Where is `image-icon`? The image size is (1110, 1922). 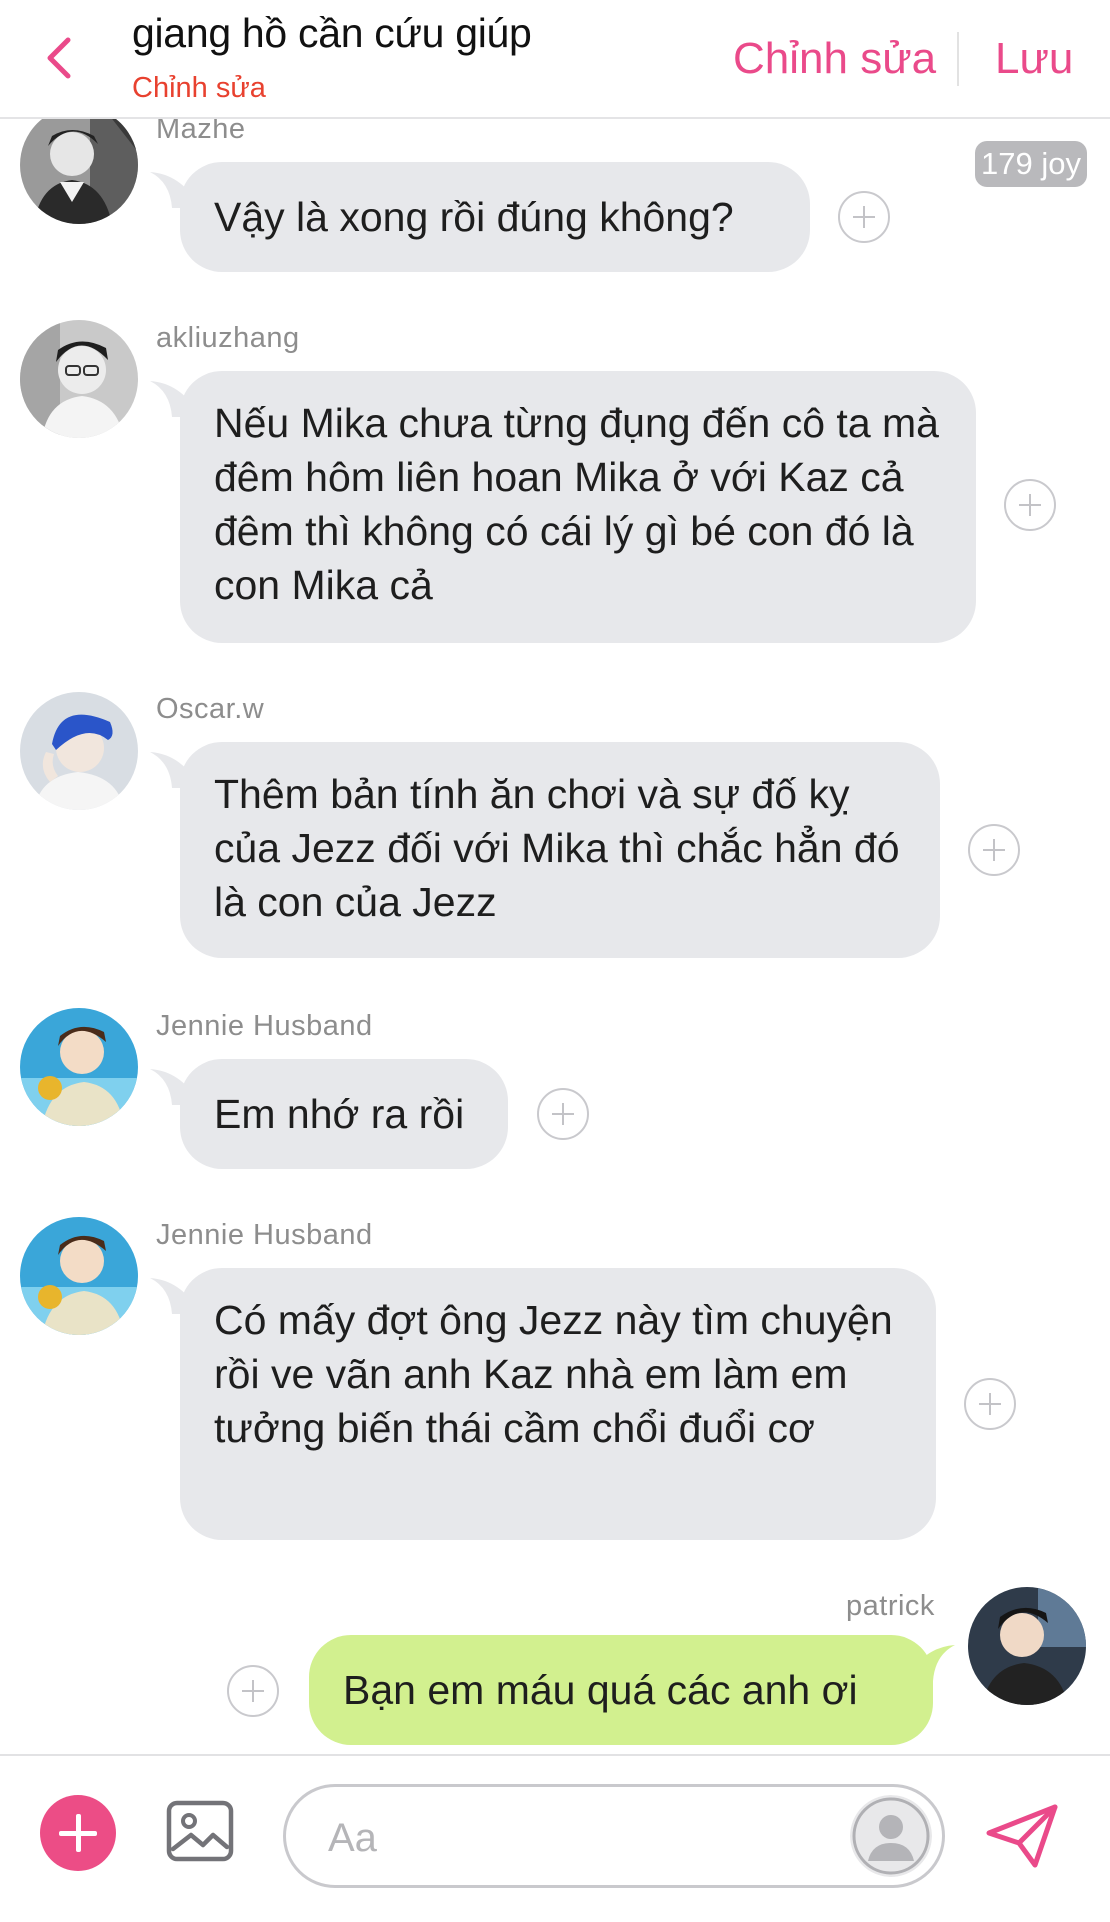
image-icon is located at coordinates (200, 1831).